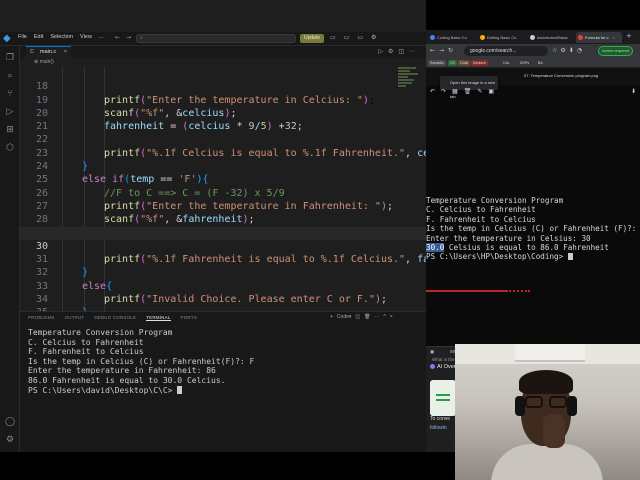 The width and height of the screenshot is (640, 480). I want to click on screenshot-line: F. Fahrenheit to Celcius, so click(481, 219).